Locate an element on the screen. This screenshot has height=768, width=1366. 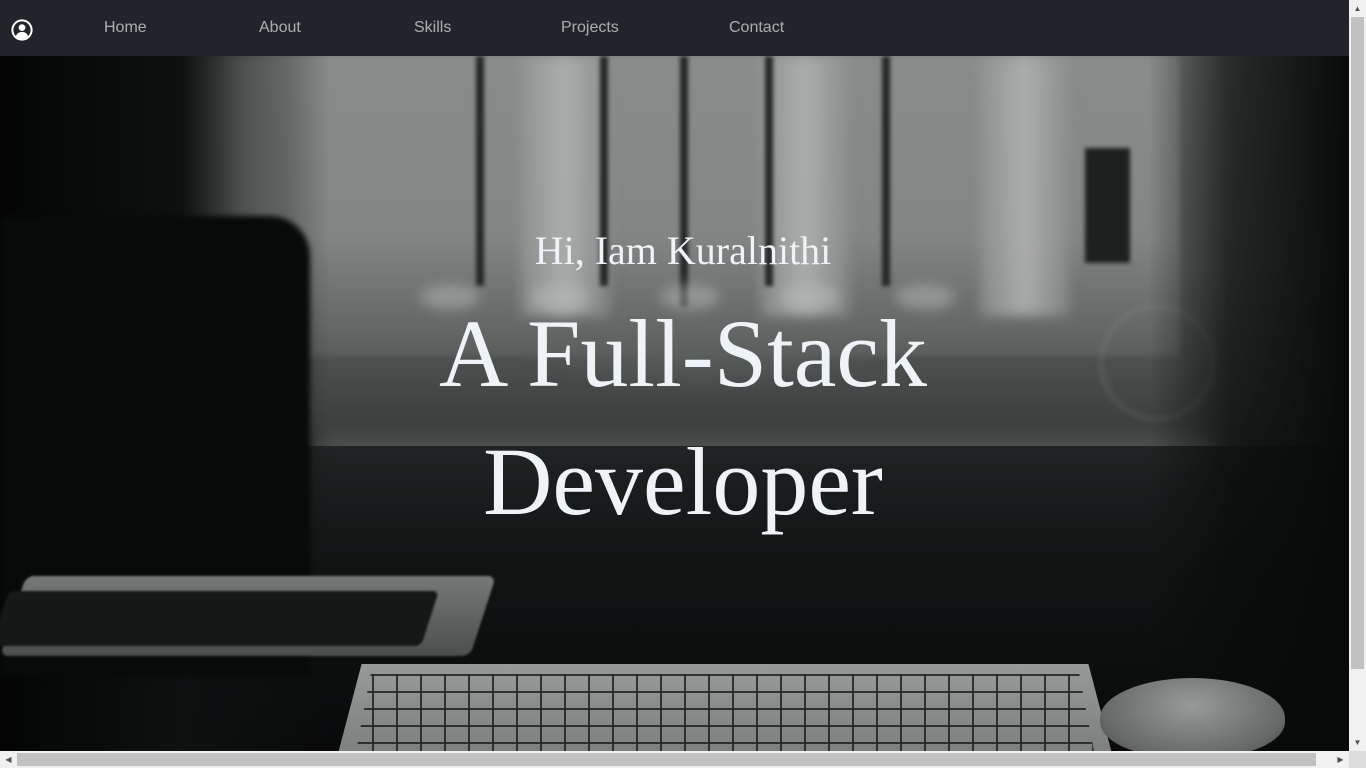
nav-link-about: About is located at coordinates (280, 28).